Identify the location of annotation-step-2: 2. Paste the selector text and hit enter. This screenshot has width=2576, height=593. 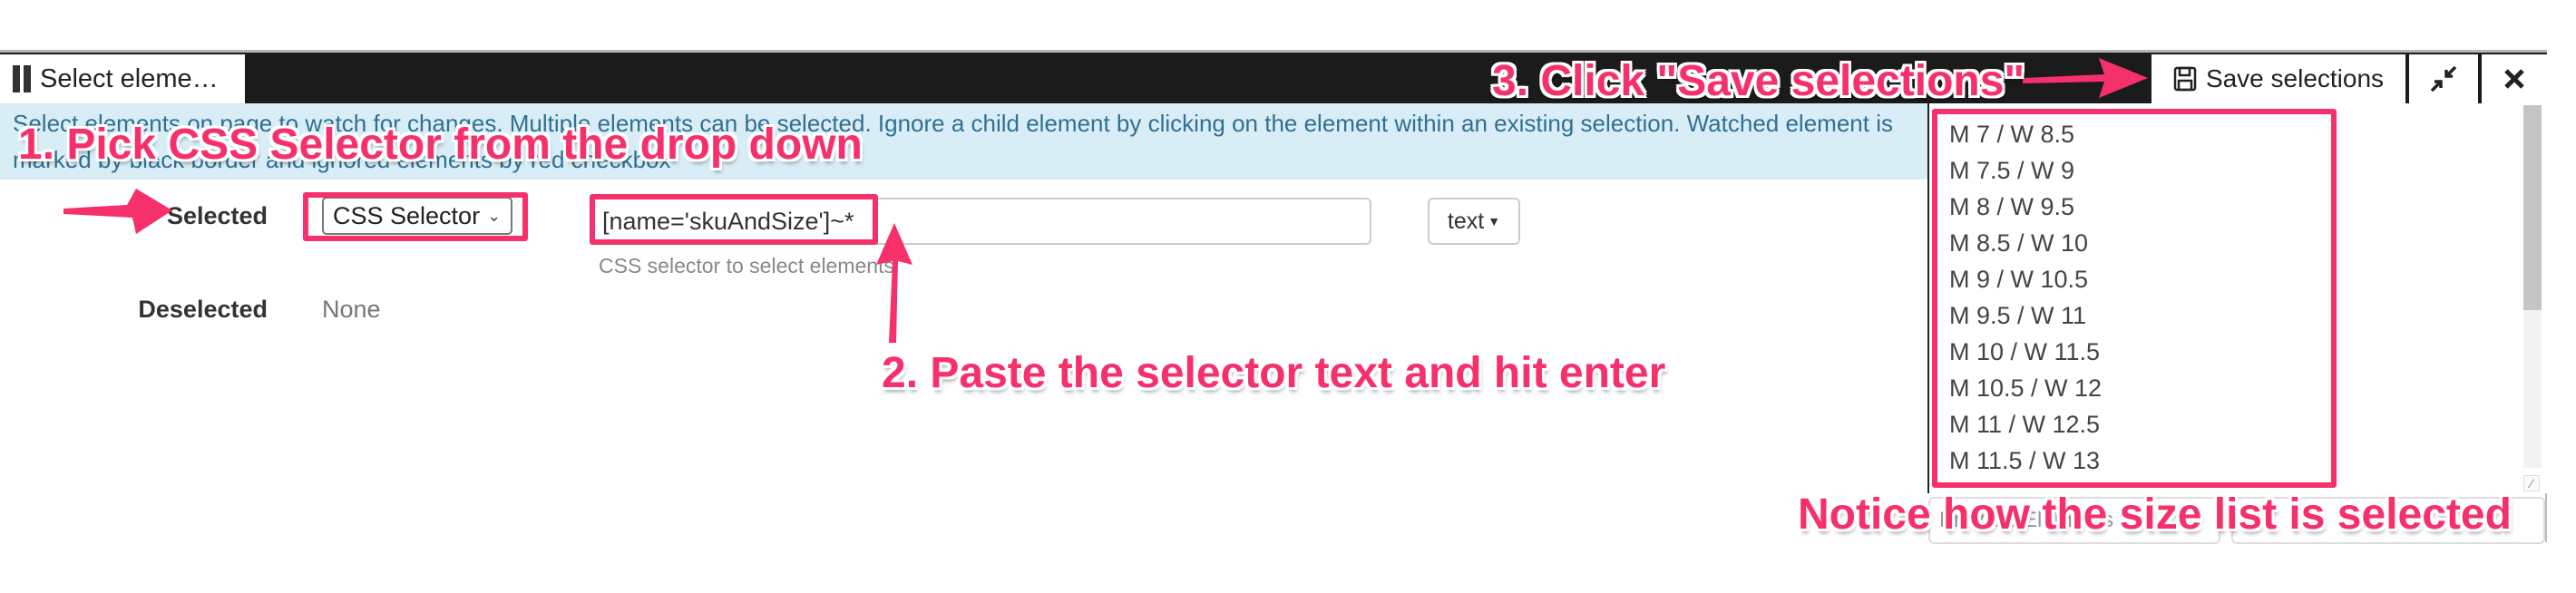
(1274, 373).